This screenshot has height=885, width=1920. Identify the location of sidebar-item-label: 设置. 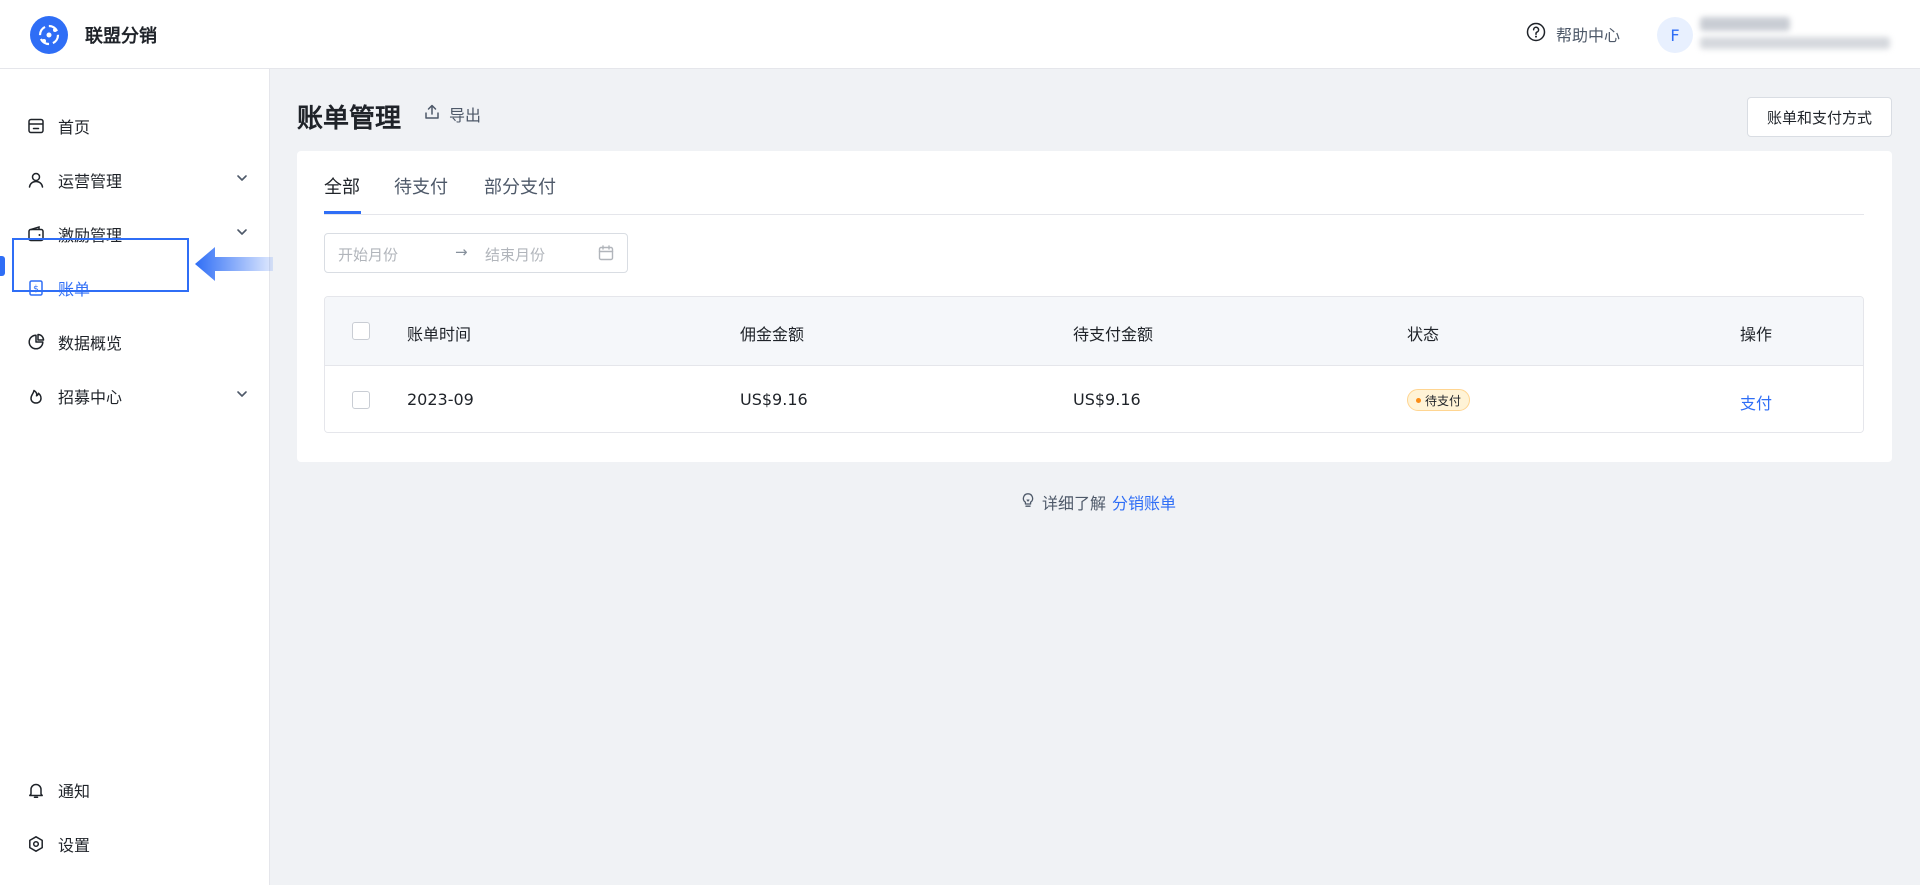
(74, 845).